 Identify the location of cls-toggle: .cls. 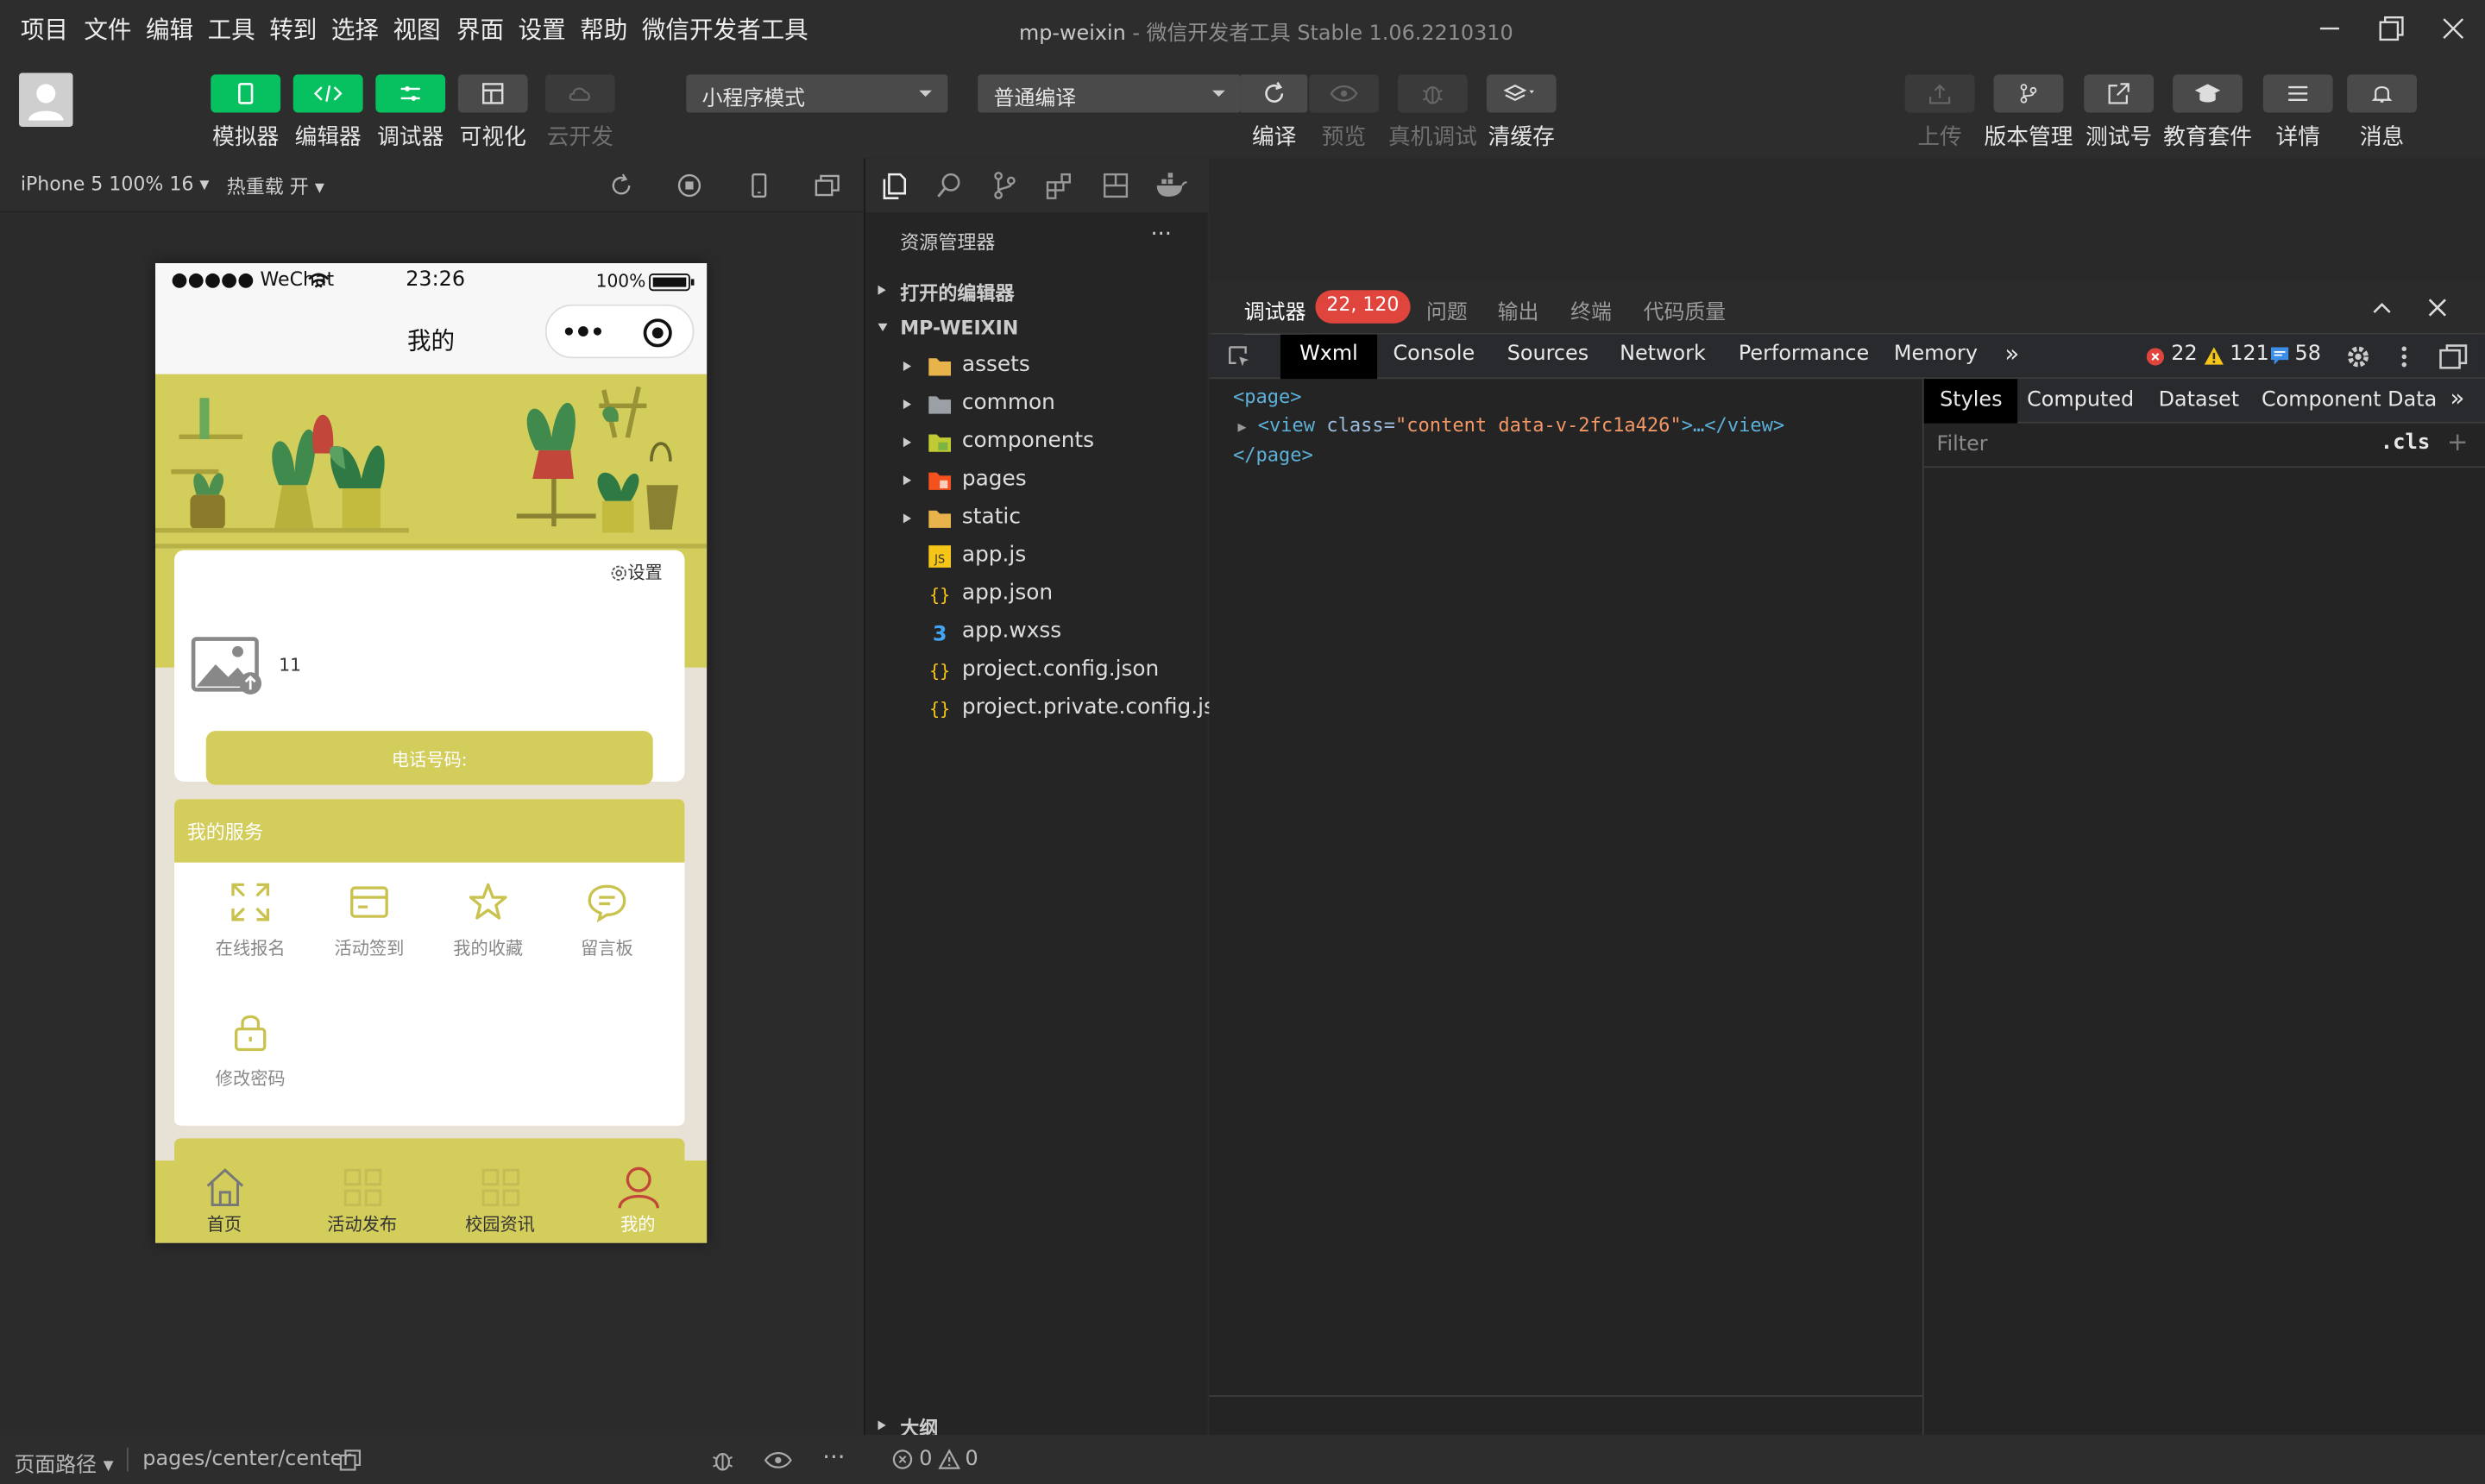
(2406, 444).